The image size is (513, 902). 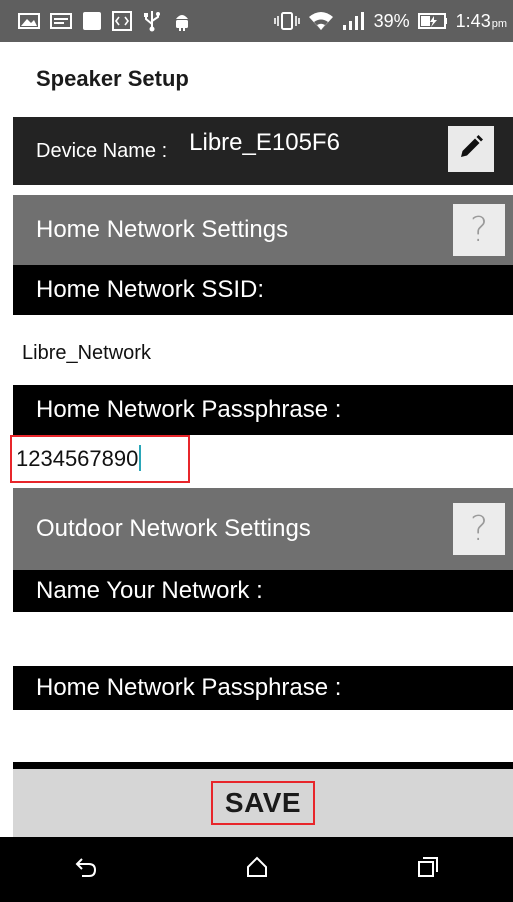 What do you see at coordinates (263, 639) in the screenshot?
I see `outdoor-network-name-input` at bounding box center [263, 639].